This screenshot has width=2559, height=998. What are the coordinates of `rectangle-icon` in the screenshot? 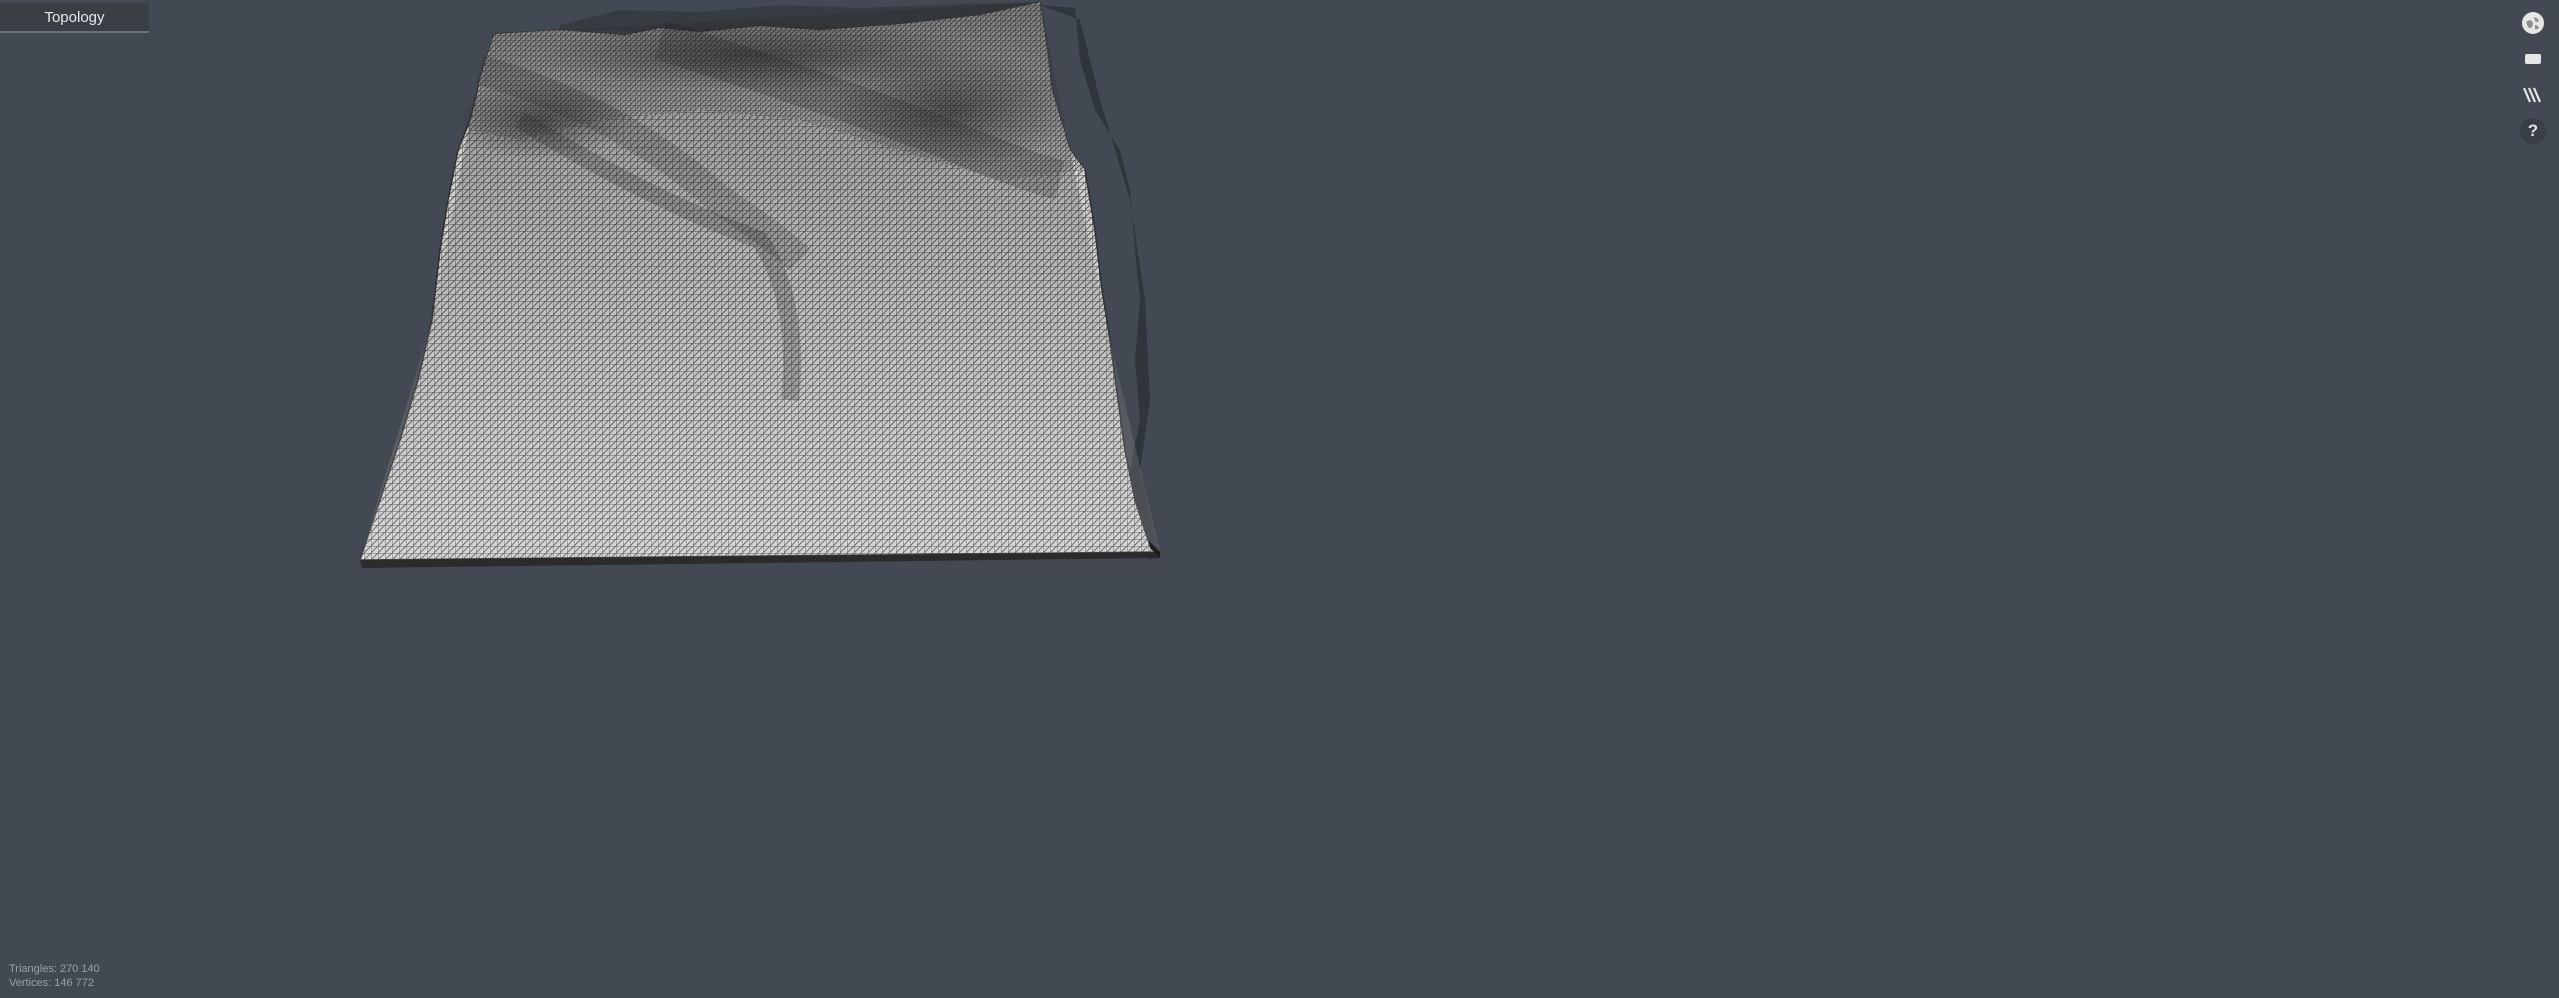 It's located at (2533, 59).